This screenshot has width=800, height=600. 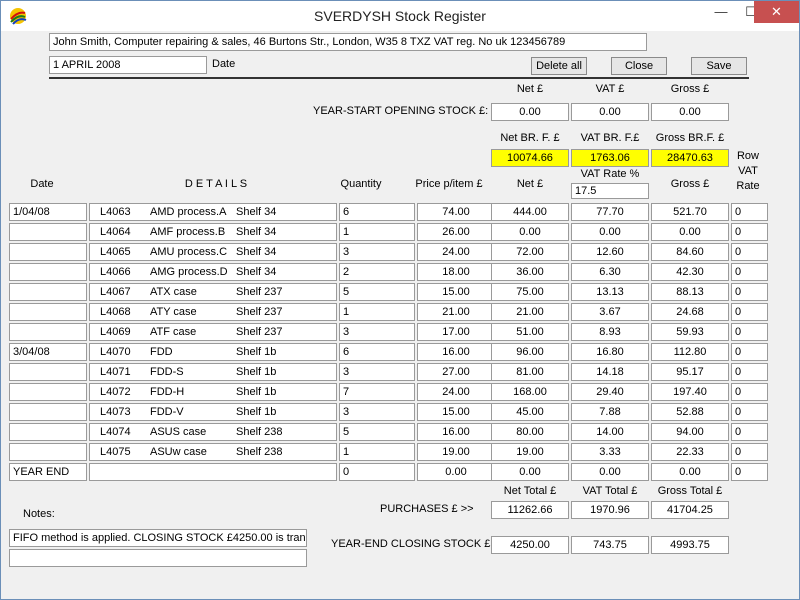 I want to click on row-gross-cell: 42.30, so click(x=690, y=272).